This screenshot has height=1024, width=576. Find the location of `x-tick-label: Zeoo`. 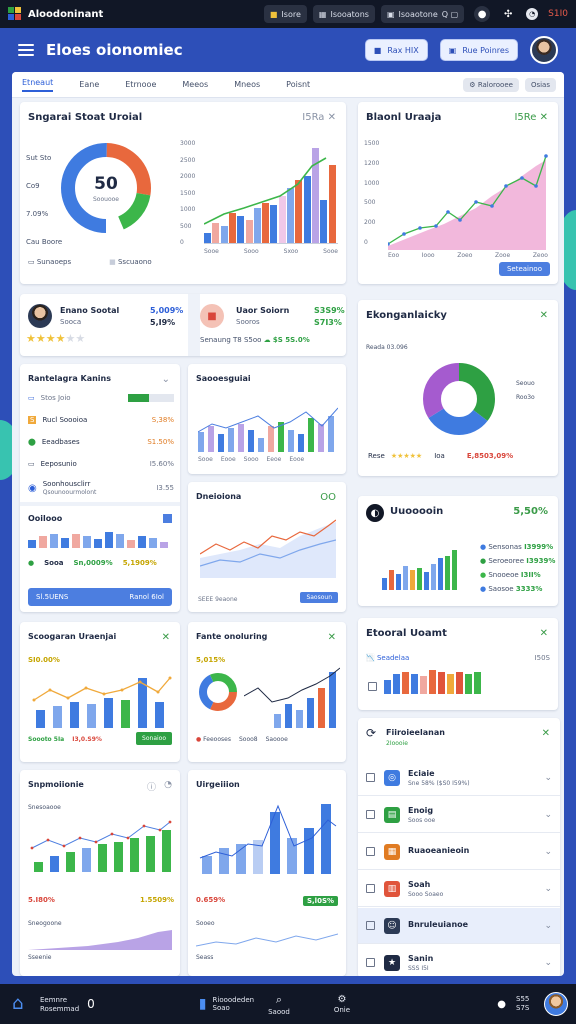

x-tick-label: Zeoo is located at coordinates (540, 255).